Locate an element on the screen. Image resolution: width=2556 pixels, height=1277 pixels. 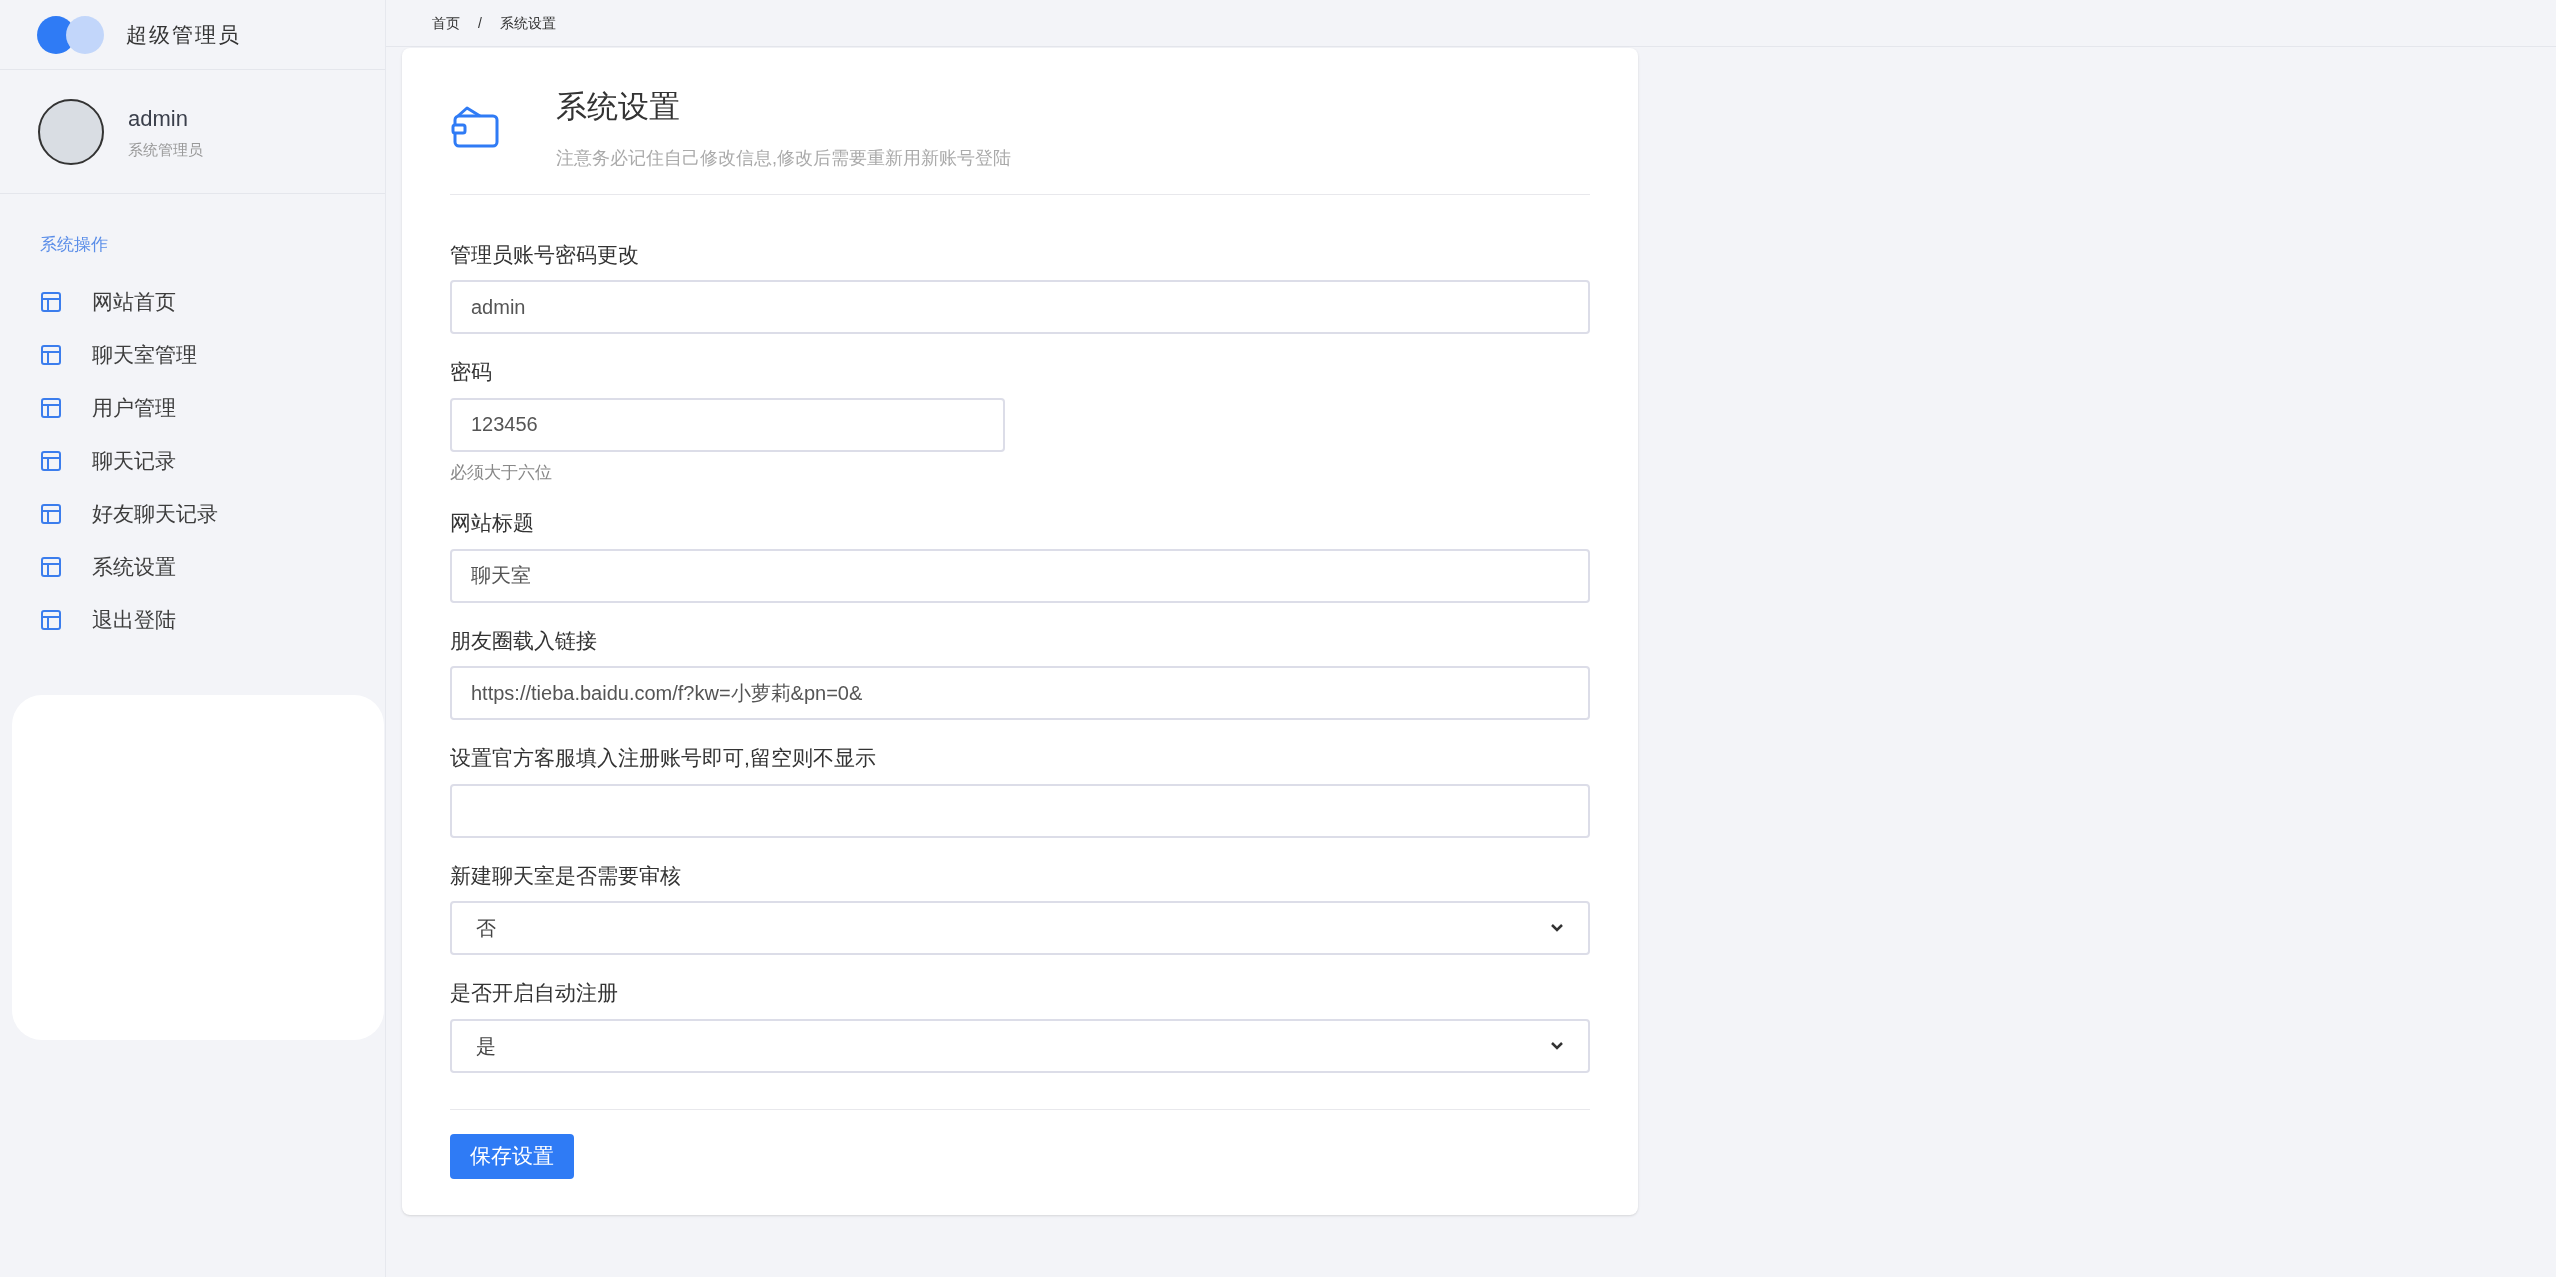
sidebar-item: 好友聊天记录 is located at coordinates (192, 514).